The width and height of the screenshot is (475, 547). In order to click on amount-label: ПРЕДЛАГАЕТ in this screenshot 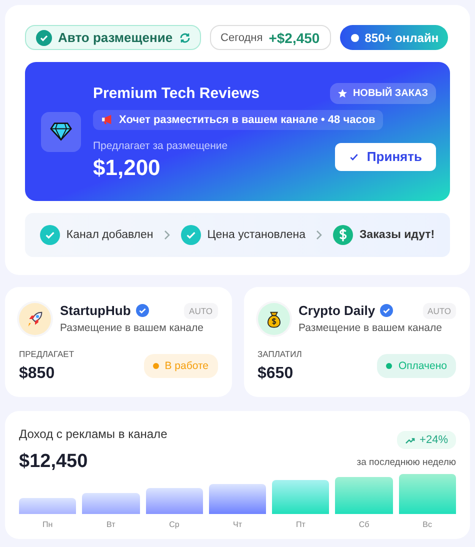, I will do `click(46, 354)`.